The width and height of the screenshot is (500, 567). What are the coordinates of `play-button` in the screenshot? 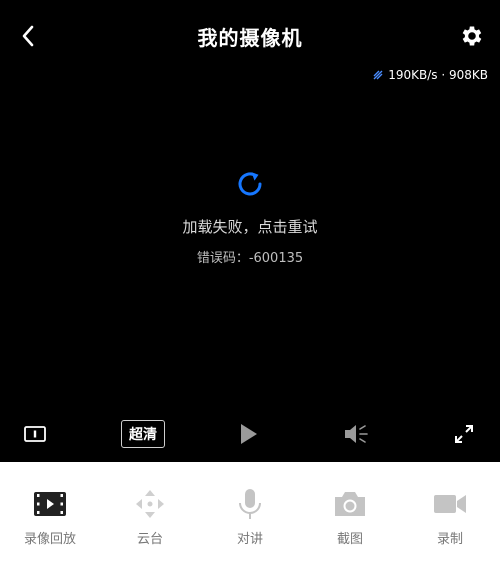 It's located at (249, 434).